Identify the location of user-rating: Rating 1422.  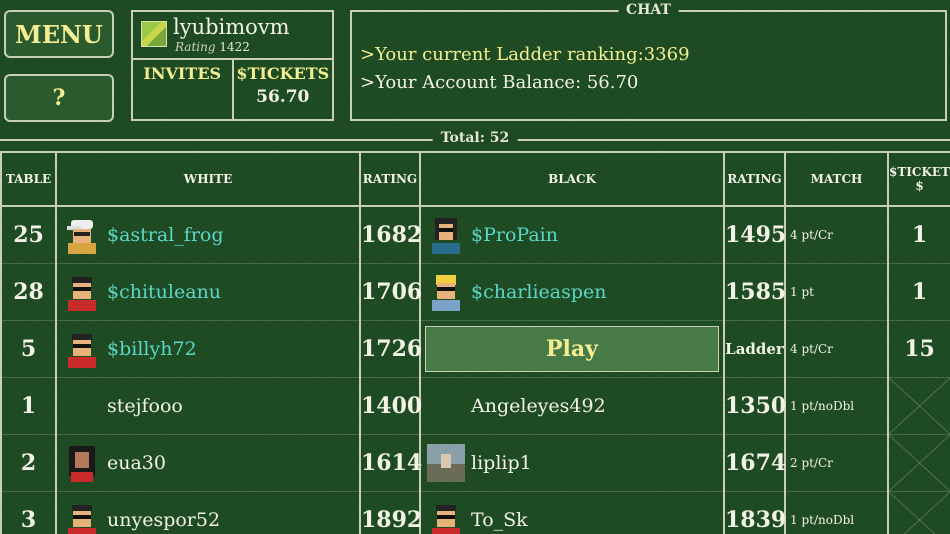
(212, 47).